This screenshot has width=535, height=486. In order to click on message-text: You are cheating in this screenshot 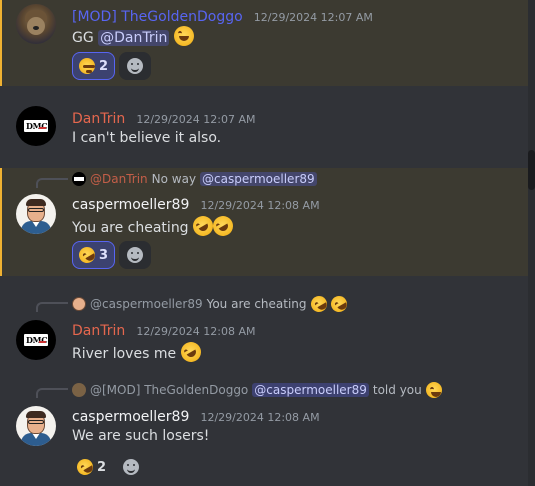, I will do `click(154, 226)`.